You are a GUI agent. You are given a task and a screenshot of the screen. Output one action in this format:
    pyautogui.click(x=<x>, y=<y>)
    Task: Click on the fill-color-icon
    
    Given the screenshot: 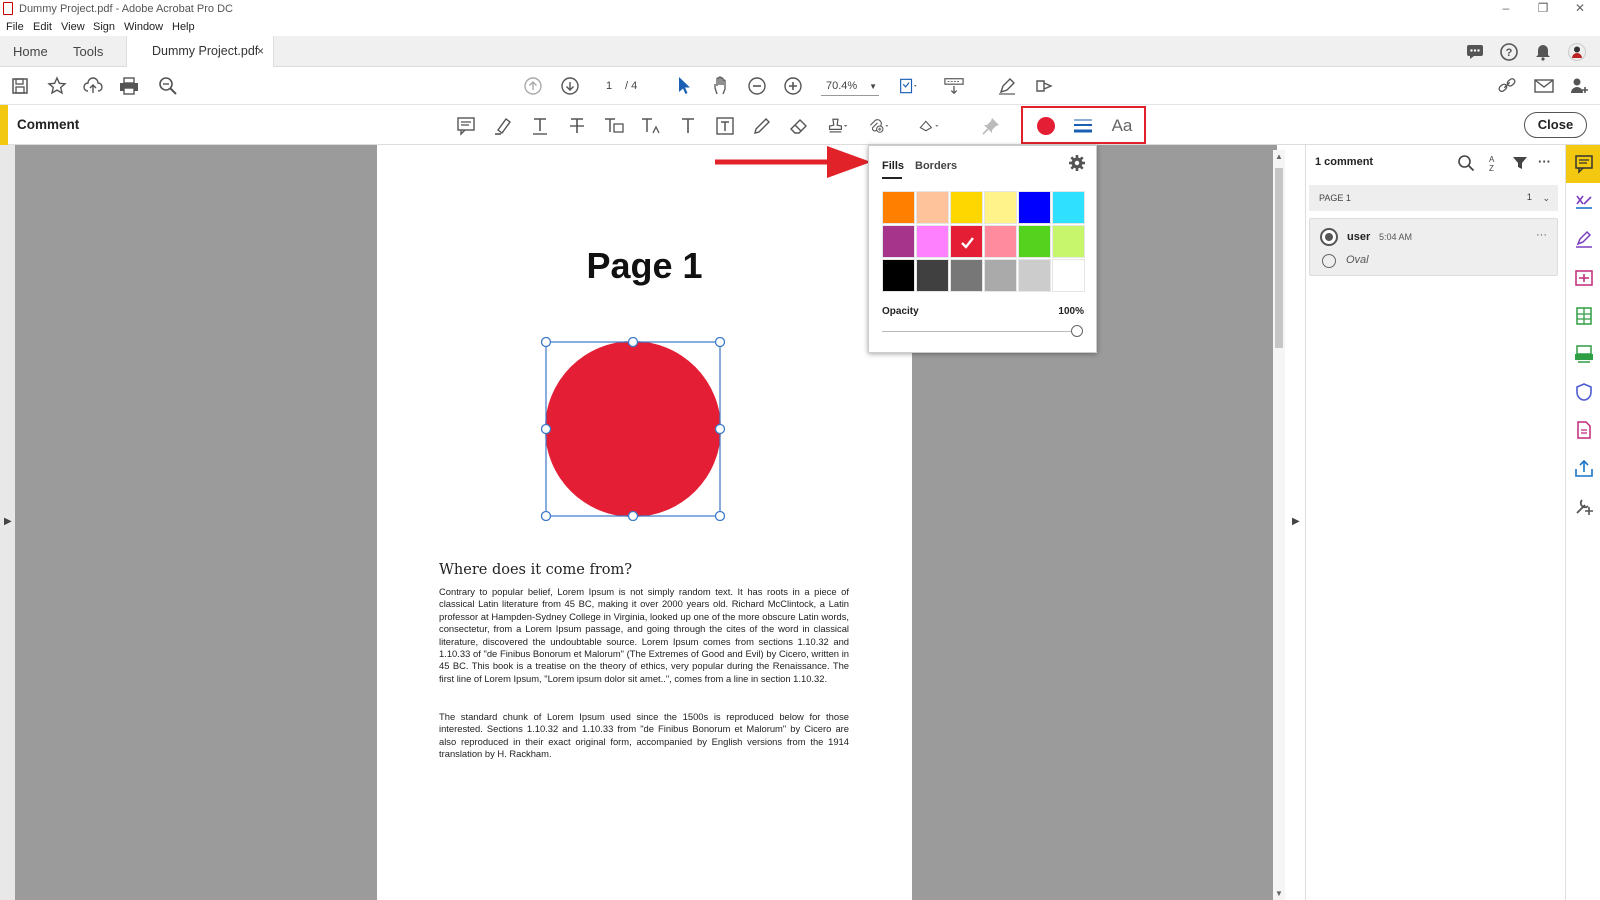 What is the action you would take?
    pyautogui.click(x=1046, y=126)
    